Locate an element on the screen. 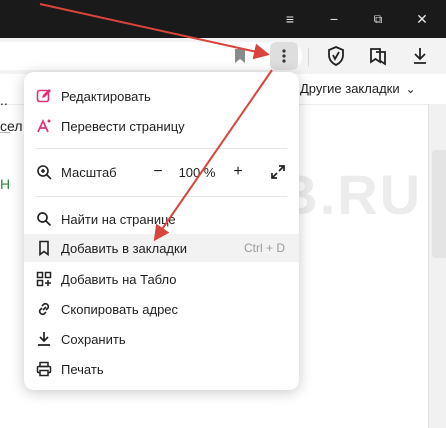  downloads-button is located at coordinates (420, 56).